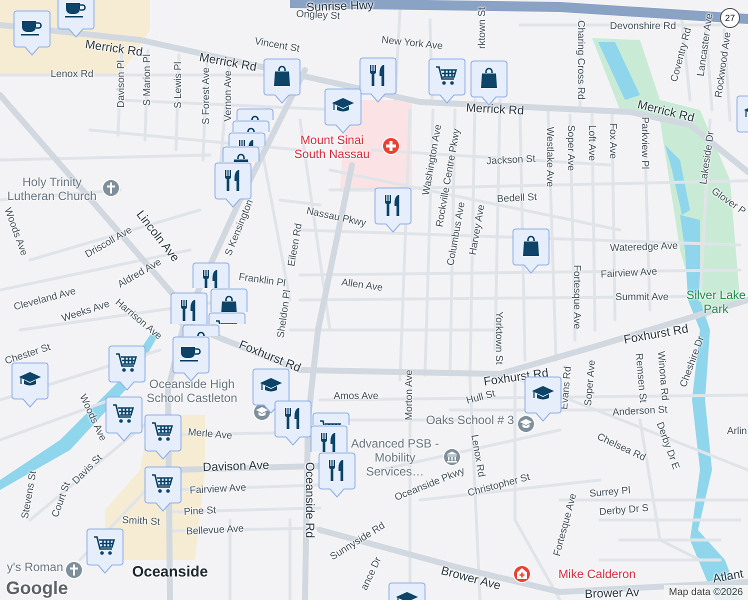 This screenshot has width=748, height=600. I want to click on street-label: Loft Ave, so click(591, 143).